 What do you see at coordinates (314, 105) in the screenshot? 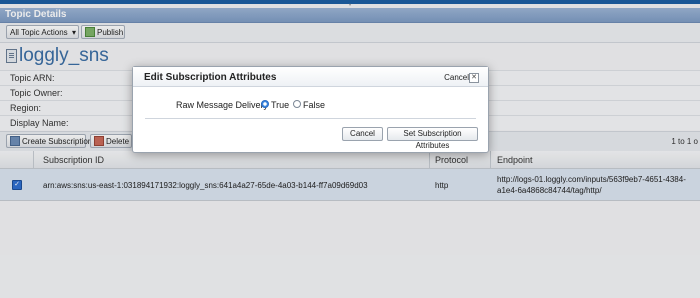
I see `radio-false-label: False` at bounding box center [314, 105].